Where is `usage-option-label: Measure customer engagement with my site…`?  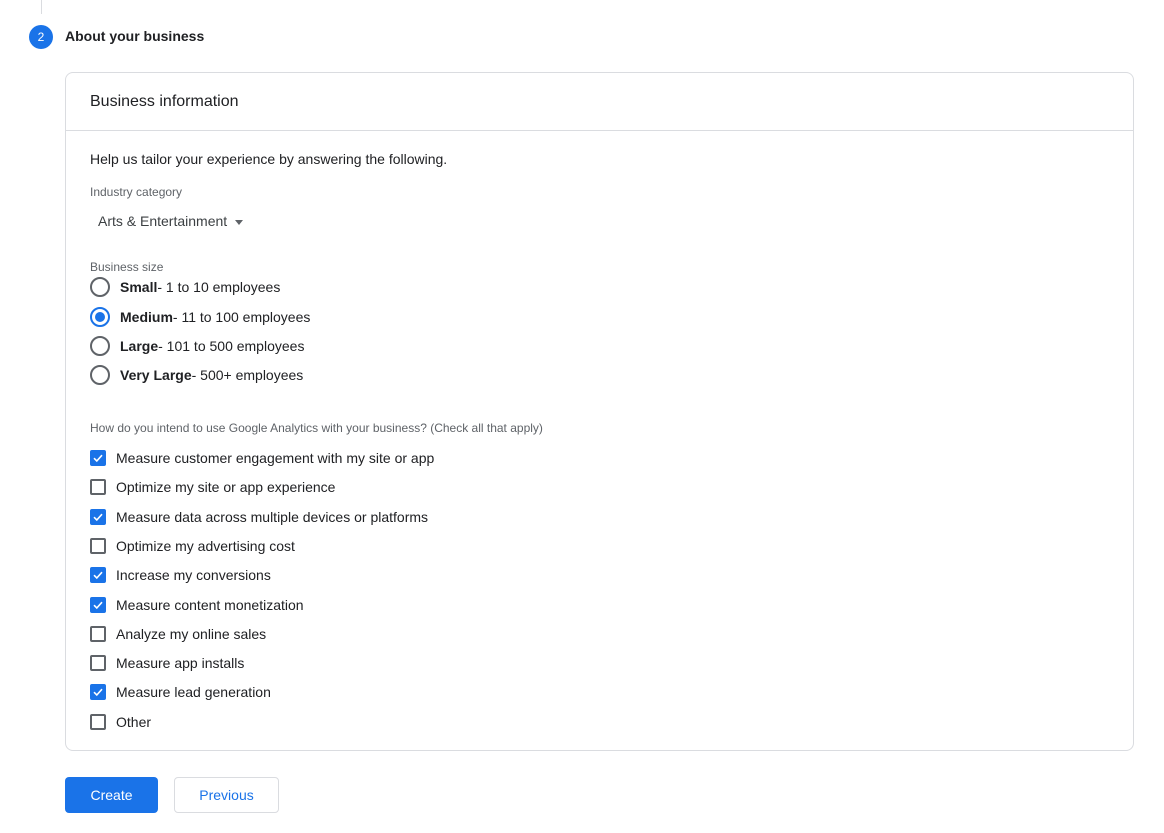
usage-option-label: Measure customer engagement with my site… is located at coordinates (275, 458).